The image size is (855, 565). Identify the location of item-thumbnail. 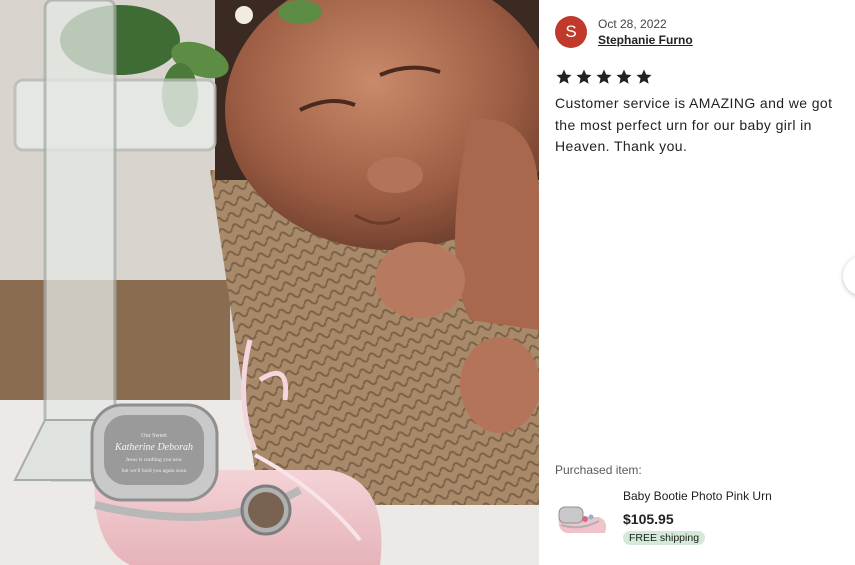
(583, 515).